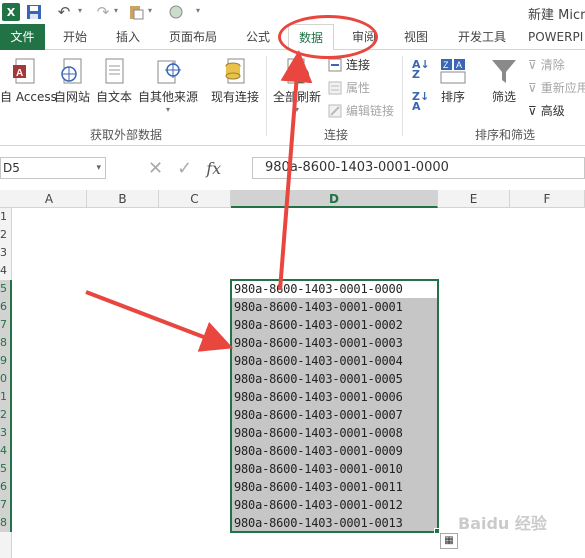  Describe the element at coordinates (11, 12) in the screenshot. I see `excel-logo-icon: X` at that location.